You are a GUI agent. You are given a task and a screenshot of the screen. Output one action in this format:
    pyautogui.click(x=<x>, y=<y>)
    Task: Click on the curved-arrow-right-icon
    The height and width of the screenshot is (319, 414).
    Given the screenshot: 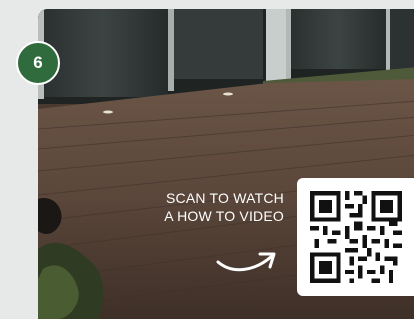 What is the action you would take?
    pyautogui.click(x=246, y=262)
    